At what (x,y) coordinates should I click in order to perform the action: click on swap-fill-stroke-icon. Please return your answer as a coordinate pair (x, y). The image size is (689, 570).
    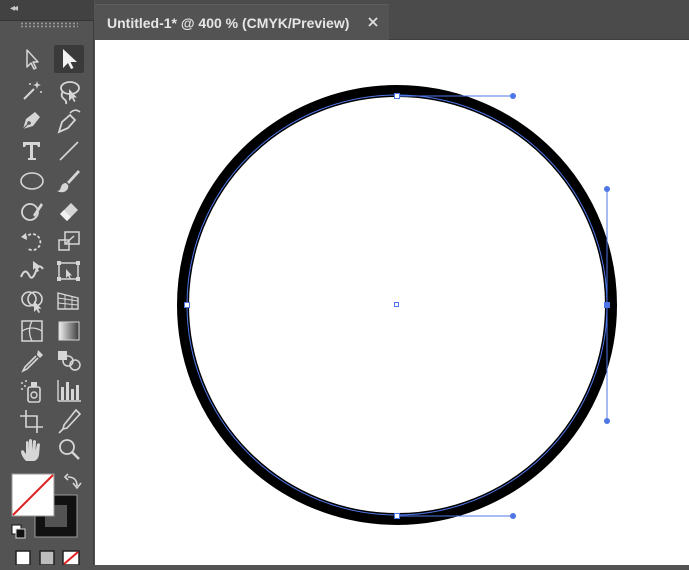
    Looking at the image, I should click on (72, 481).